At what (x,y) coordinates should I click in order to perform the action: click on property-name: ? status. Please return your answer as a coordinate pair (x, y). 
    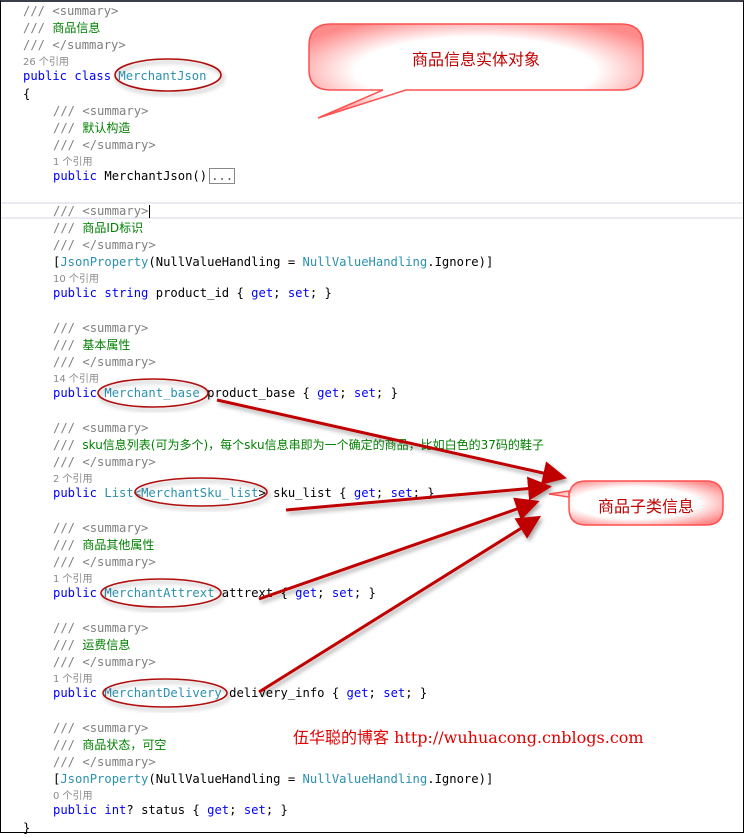
    Looking at the image, I should click on (156, 810).